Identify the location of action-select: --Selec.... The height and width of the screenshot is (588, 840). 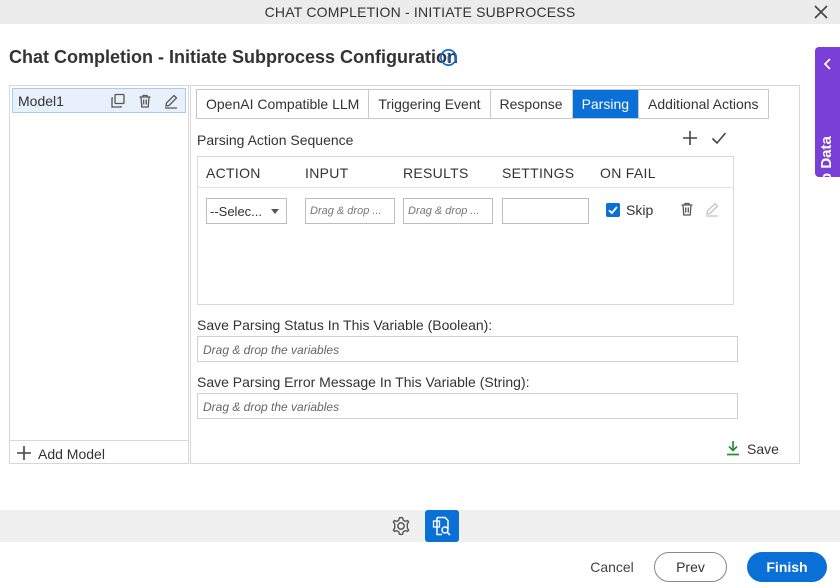
(246, 211).